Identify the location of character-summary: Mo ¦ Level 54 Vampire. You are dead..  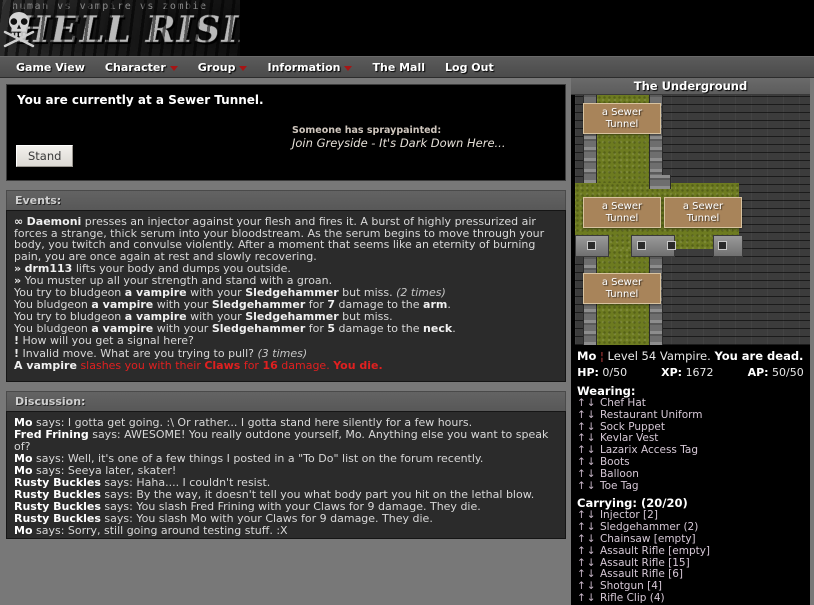
(690, 356).